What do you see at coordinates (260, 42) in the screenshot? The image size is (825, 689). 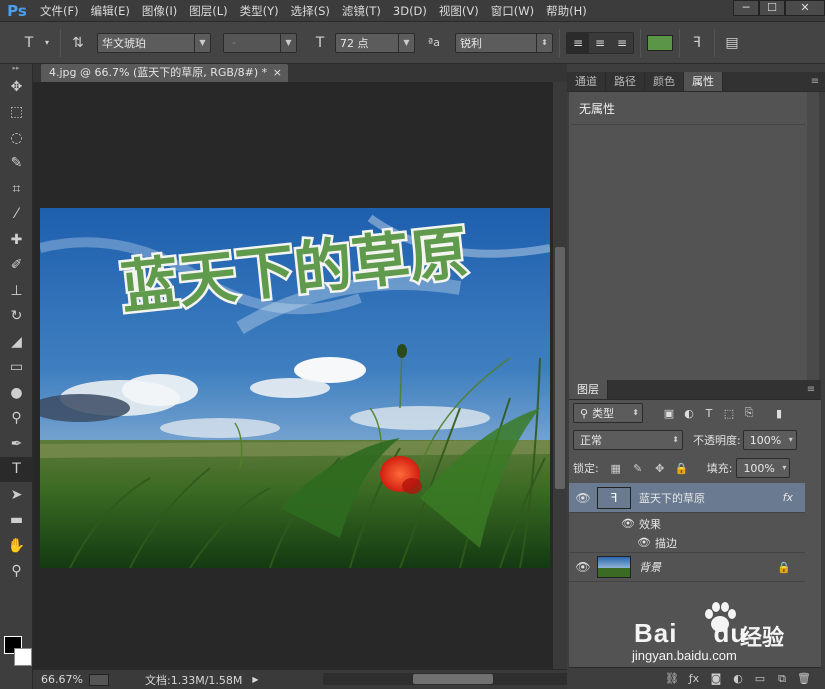 I see `font-style-select: - ▼` at bounding box center [260, 42].